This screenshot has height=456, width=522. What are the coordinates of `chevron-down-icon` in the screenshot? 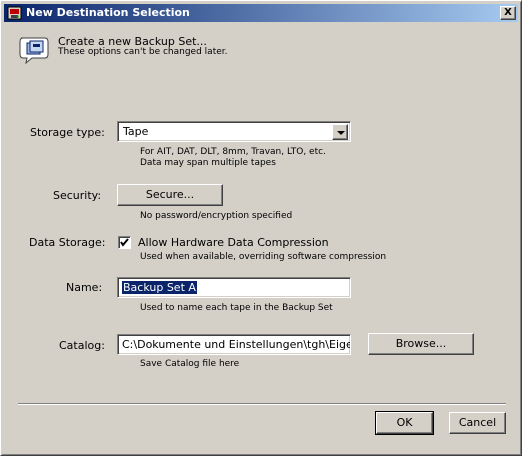 It's located at (340, 132).